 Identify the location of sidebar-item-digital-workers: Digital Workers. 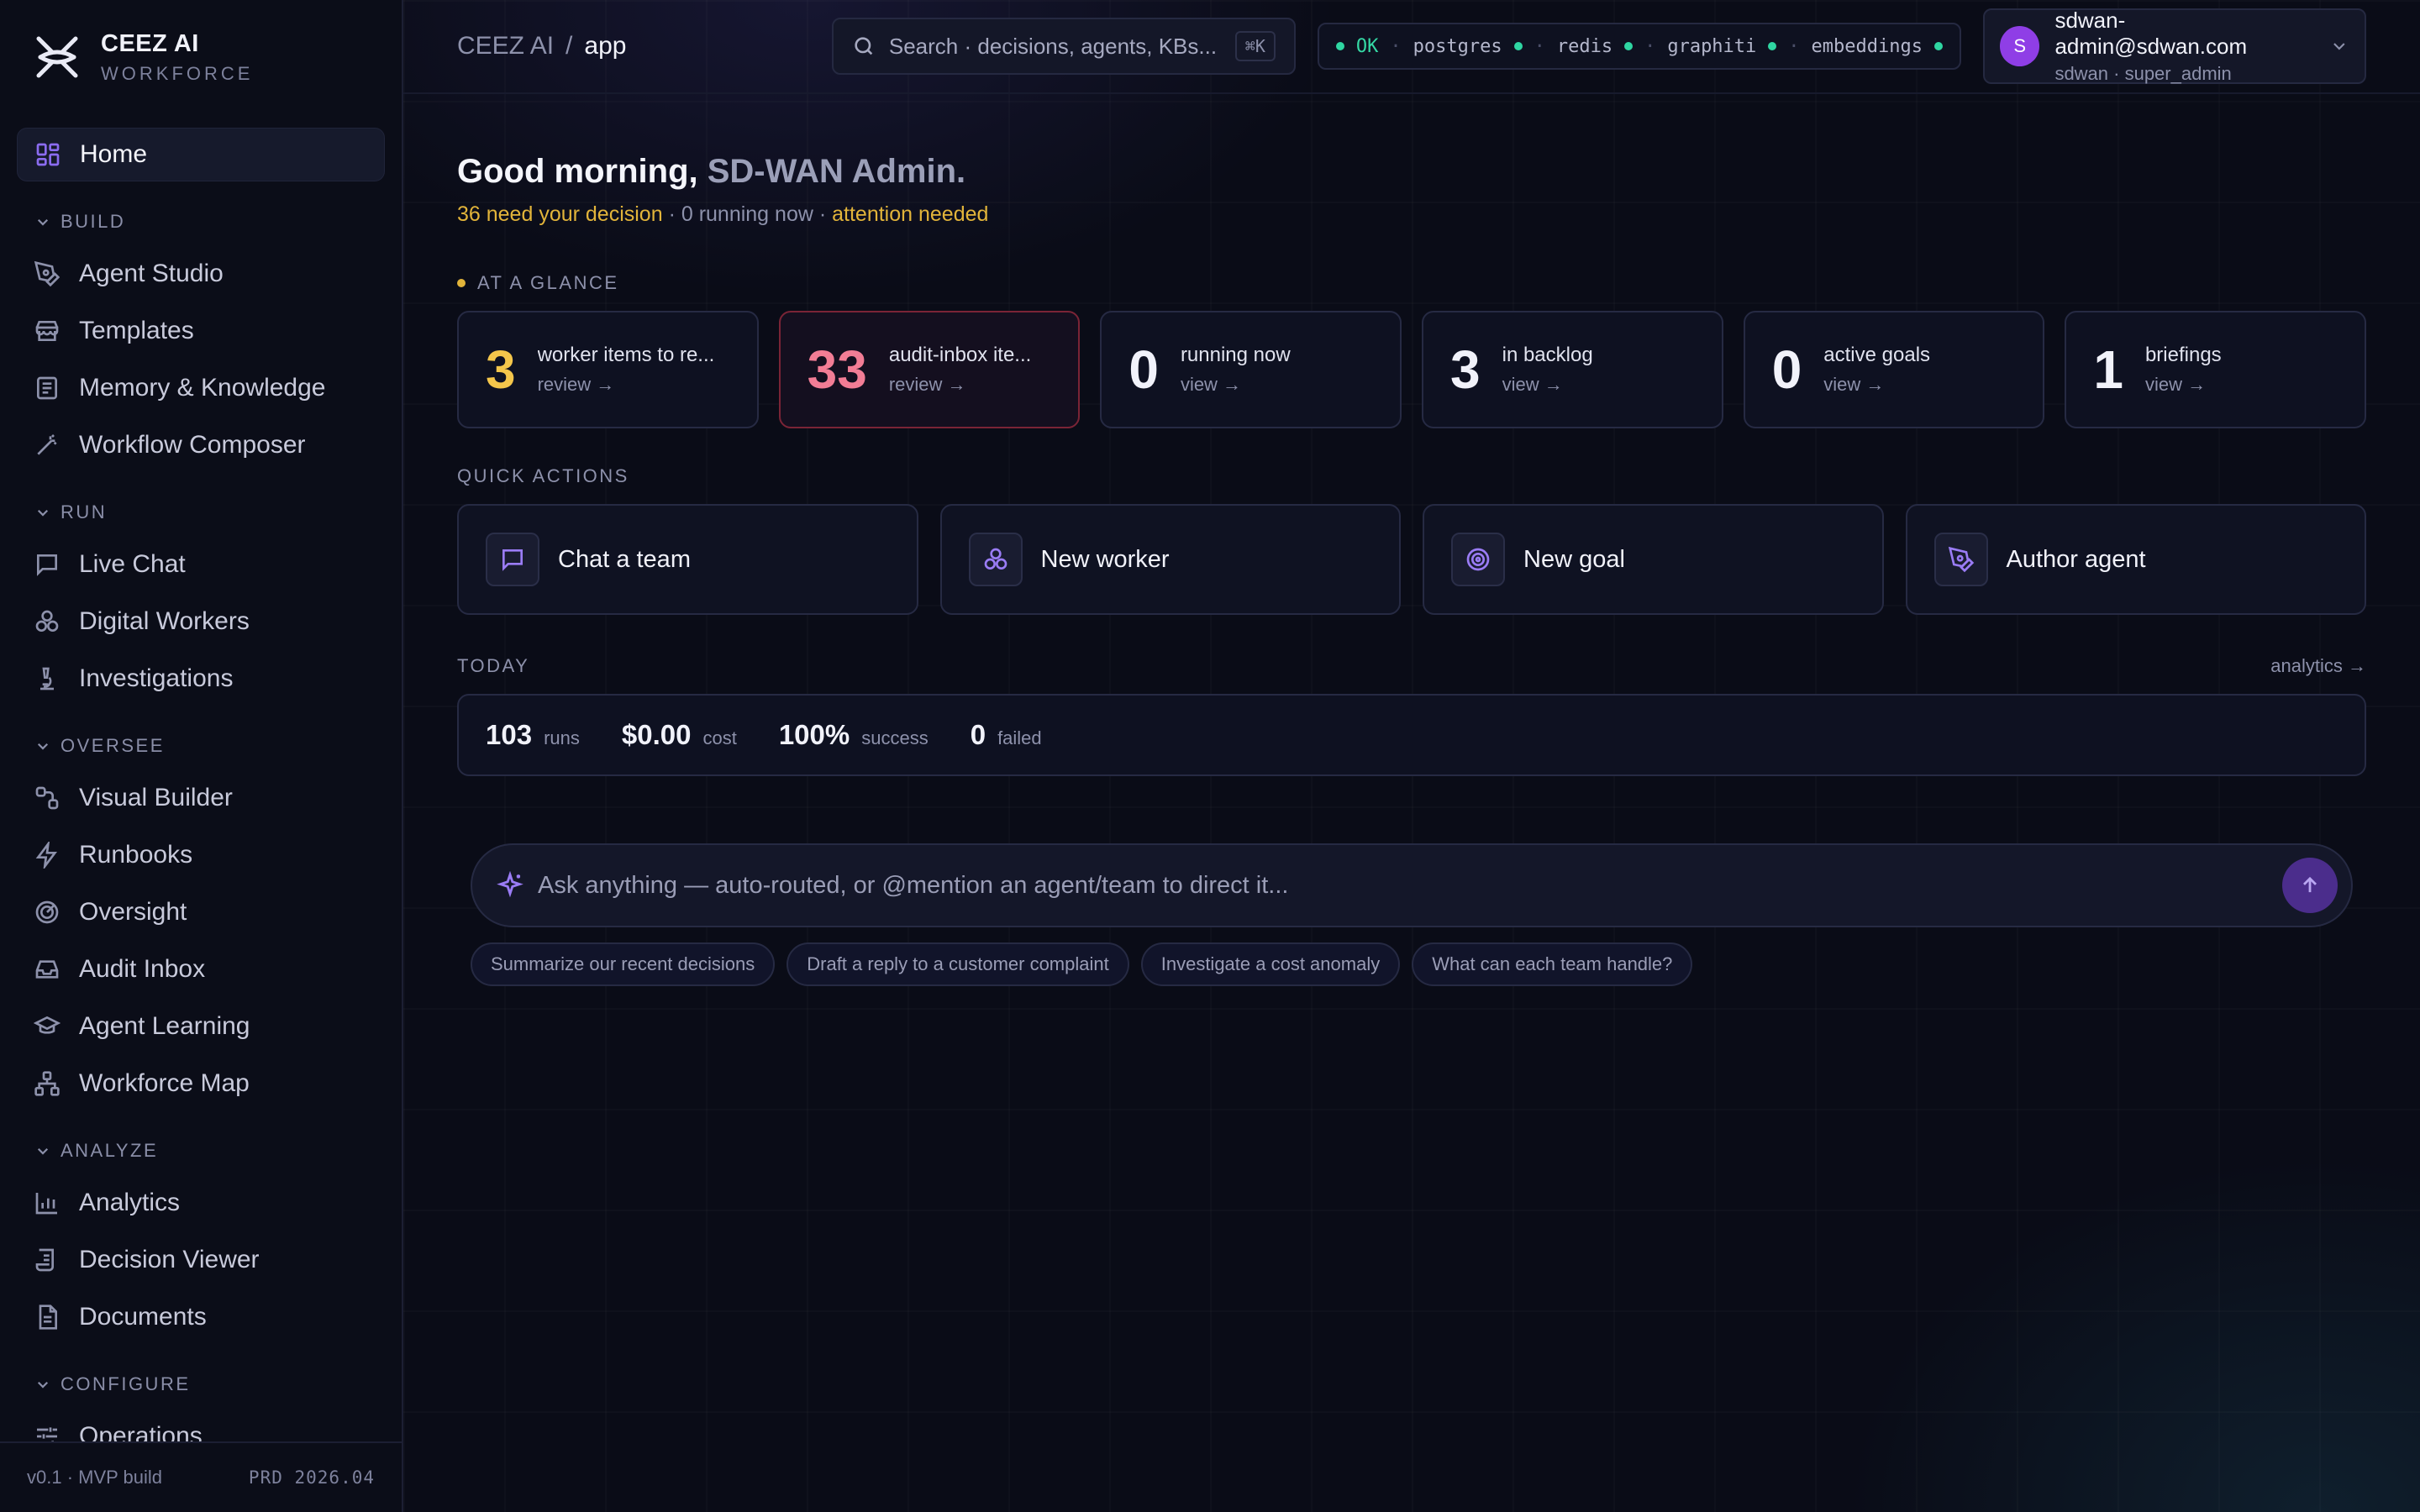
(201, 621).